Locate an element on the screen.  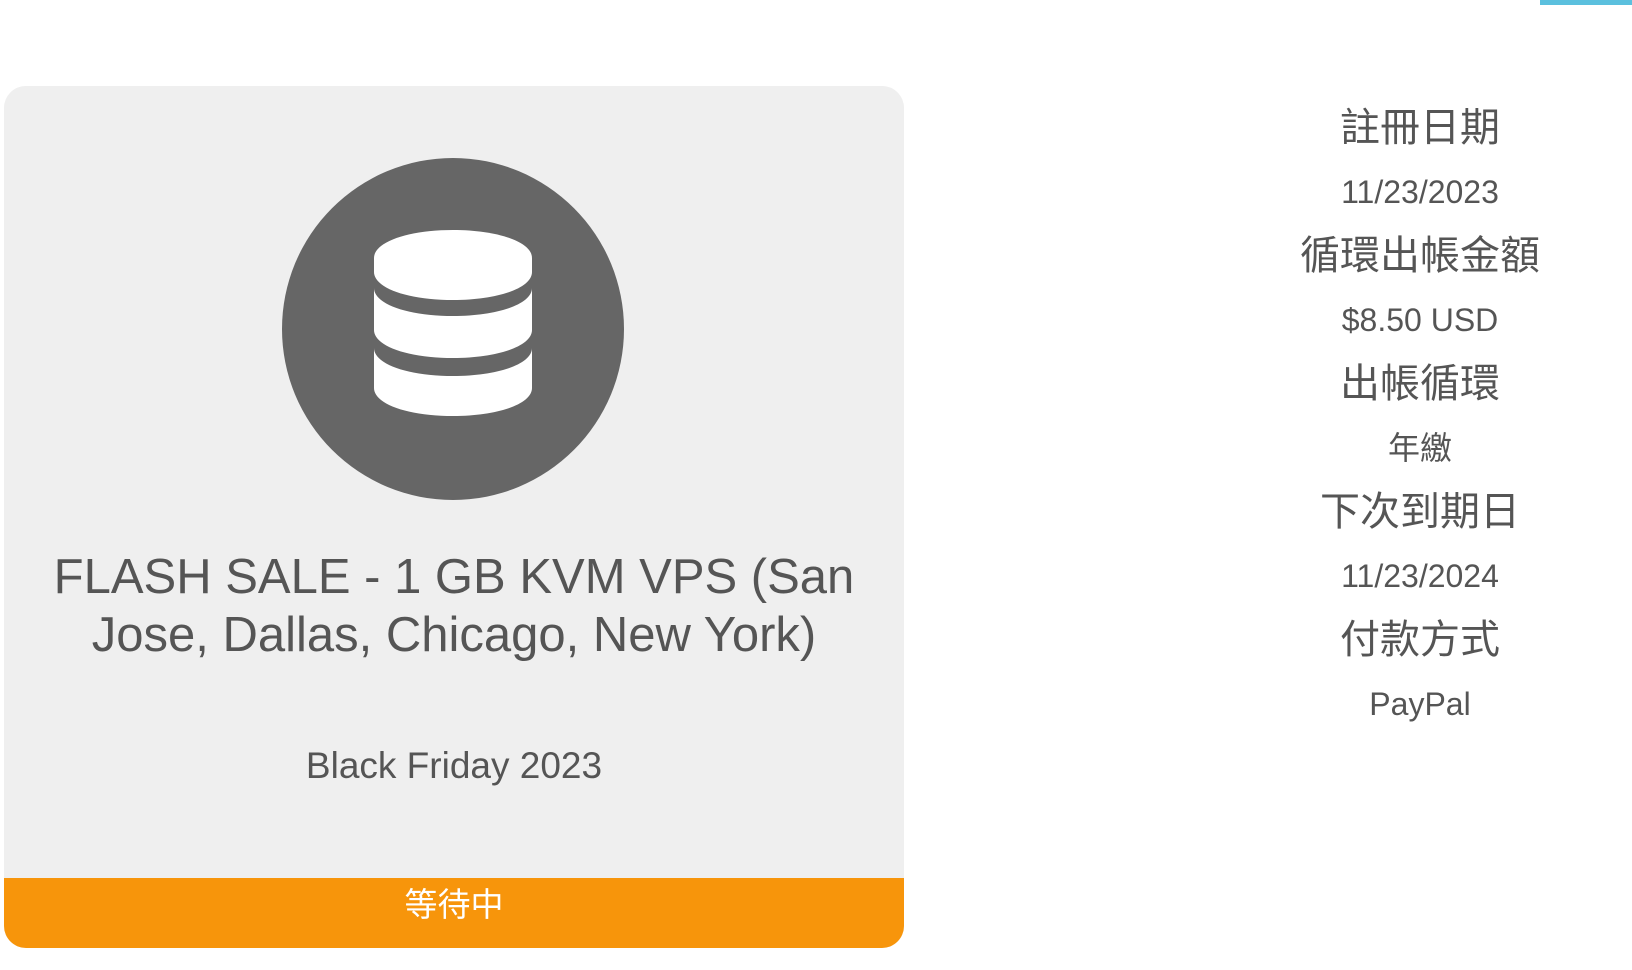
recurring-amount-label: 循環出帳金額 is located at coordinates (1420, 256).